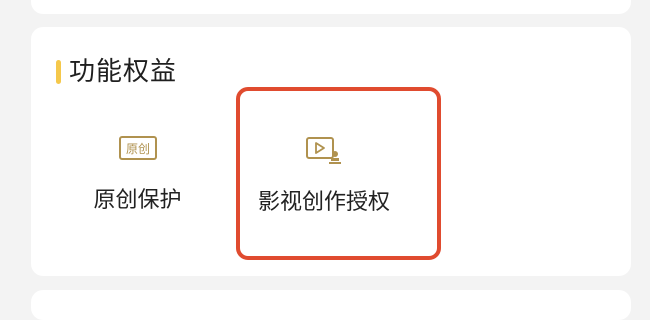 The height and width of the screenshot is (320, 650). I want to click on feature-original-protection: 原创 原创保护, so click(137, 175).